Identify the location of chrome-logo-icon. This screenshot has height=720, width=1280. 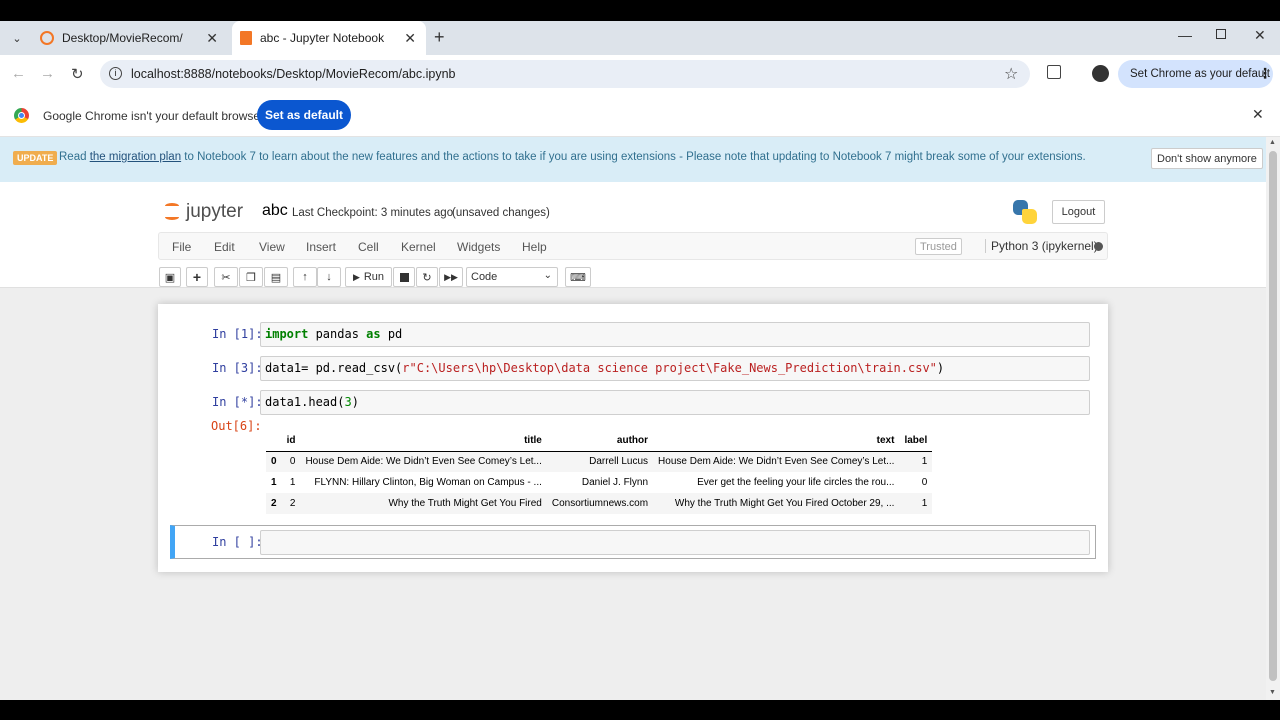
(21, 115).